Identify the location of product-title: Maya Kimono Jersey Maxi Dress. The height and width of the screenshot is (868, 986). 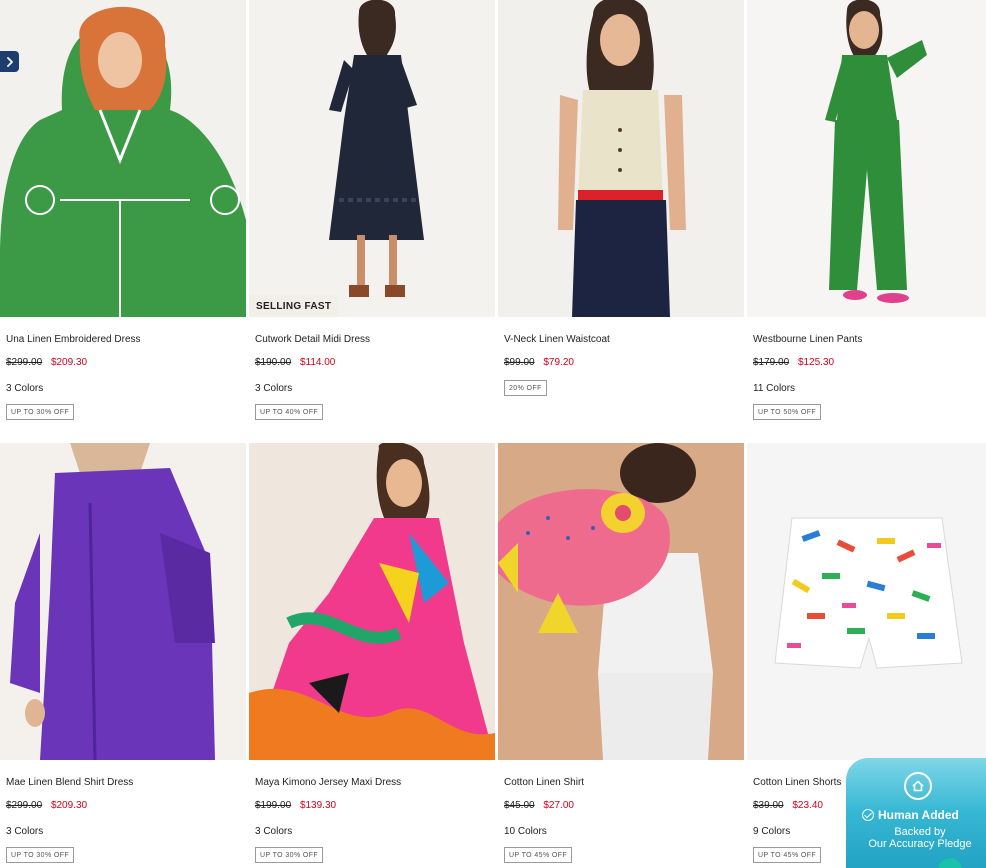
(328, 782).